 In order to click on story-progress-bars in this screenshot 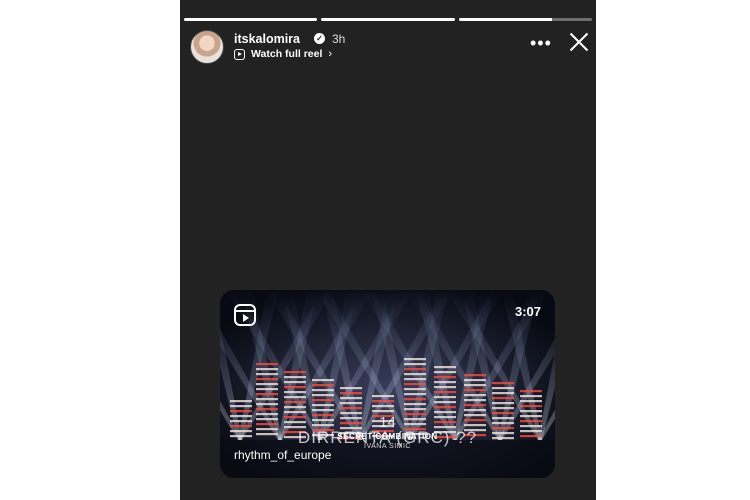, I will do `click(388, 19)`.